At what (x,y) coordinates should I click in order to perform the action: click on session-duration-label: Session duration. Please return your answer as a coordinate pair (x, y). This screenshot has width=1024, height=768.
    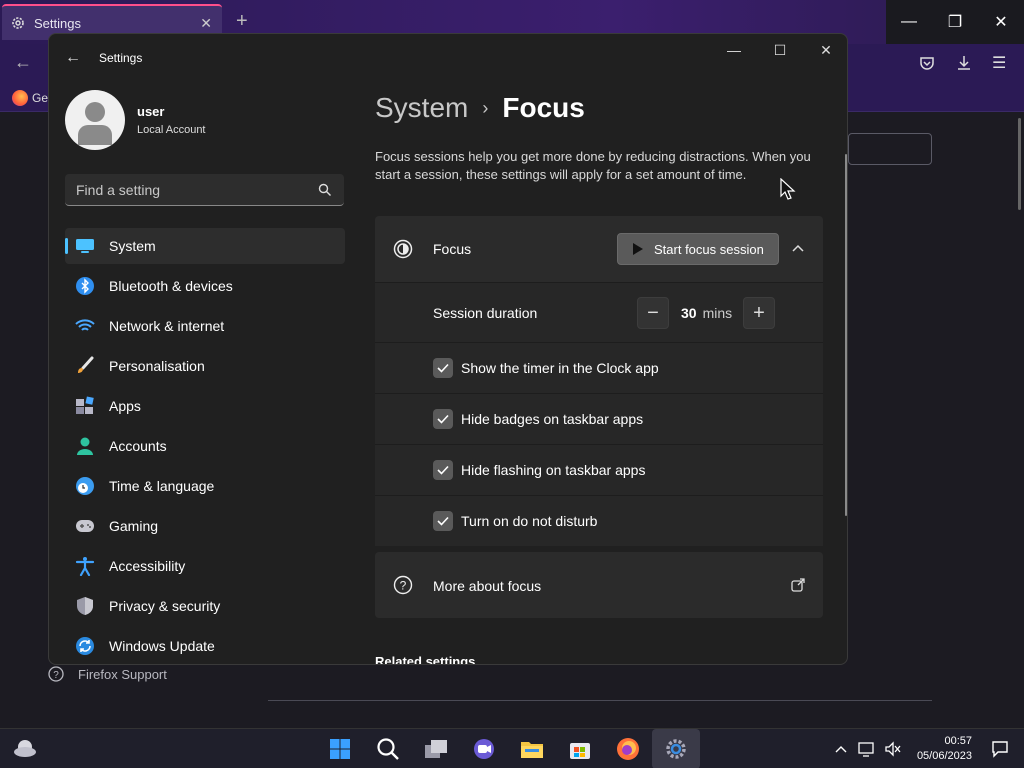
    Looking at the image, I should click on (485, 313).